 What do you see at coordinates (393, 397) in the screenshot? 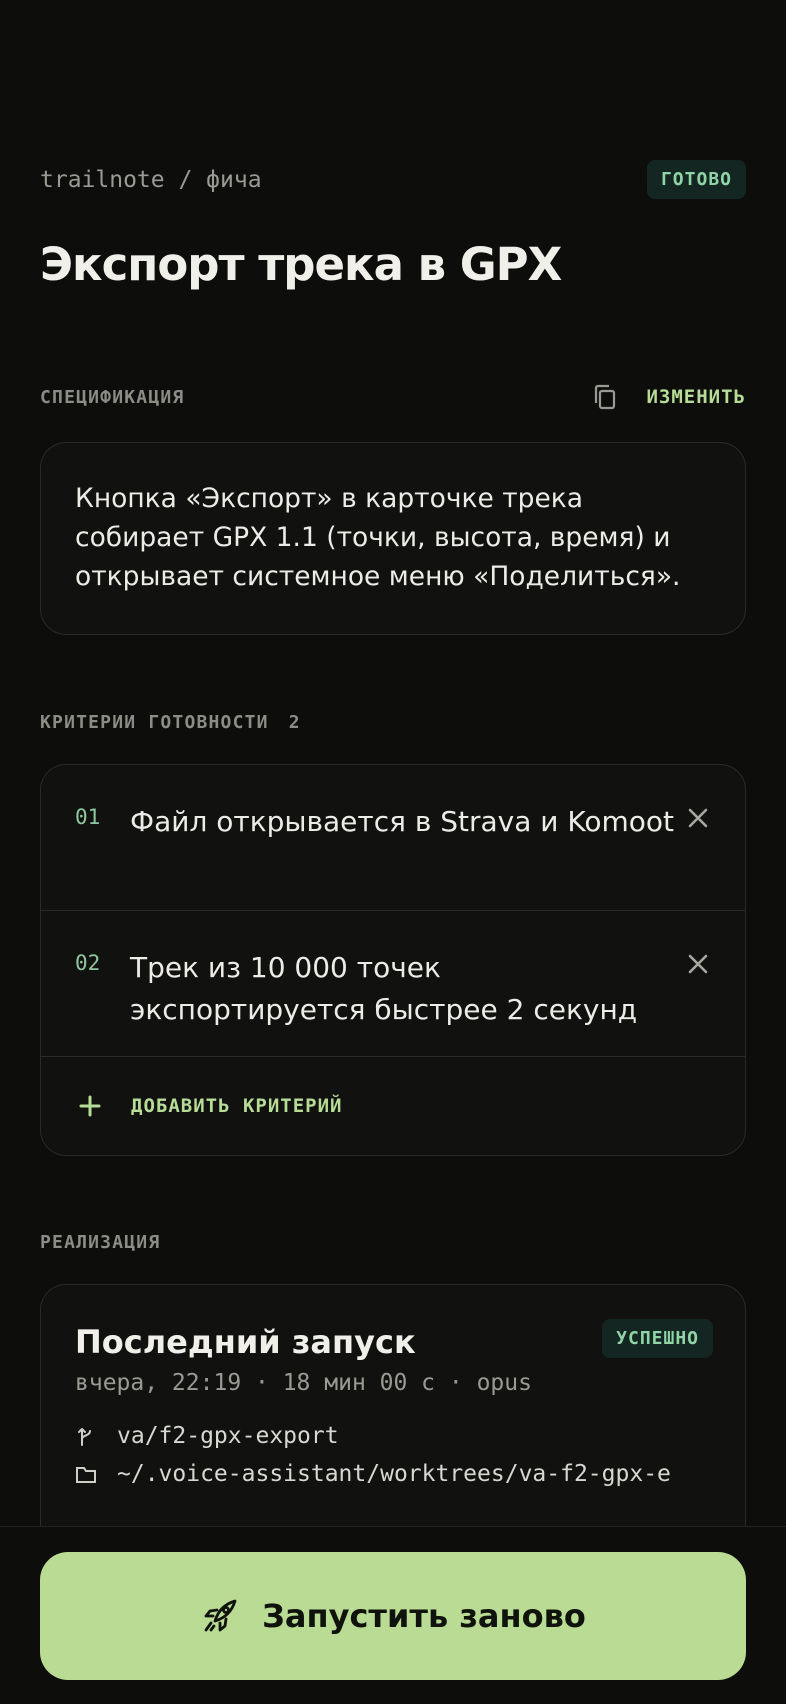
I see `spec-section-header: СПЕЦИФИКАЦИЯ ИЗМЕНИТЬ` at bounding box center [393, 397].